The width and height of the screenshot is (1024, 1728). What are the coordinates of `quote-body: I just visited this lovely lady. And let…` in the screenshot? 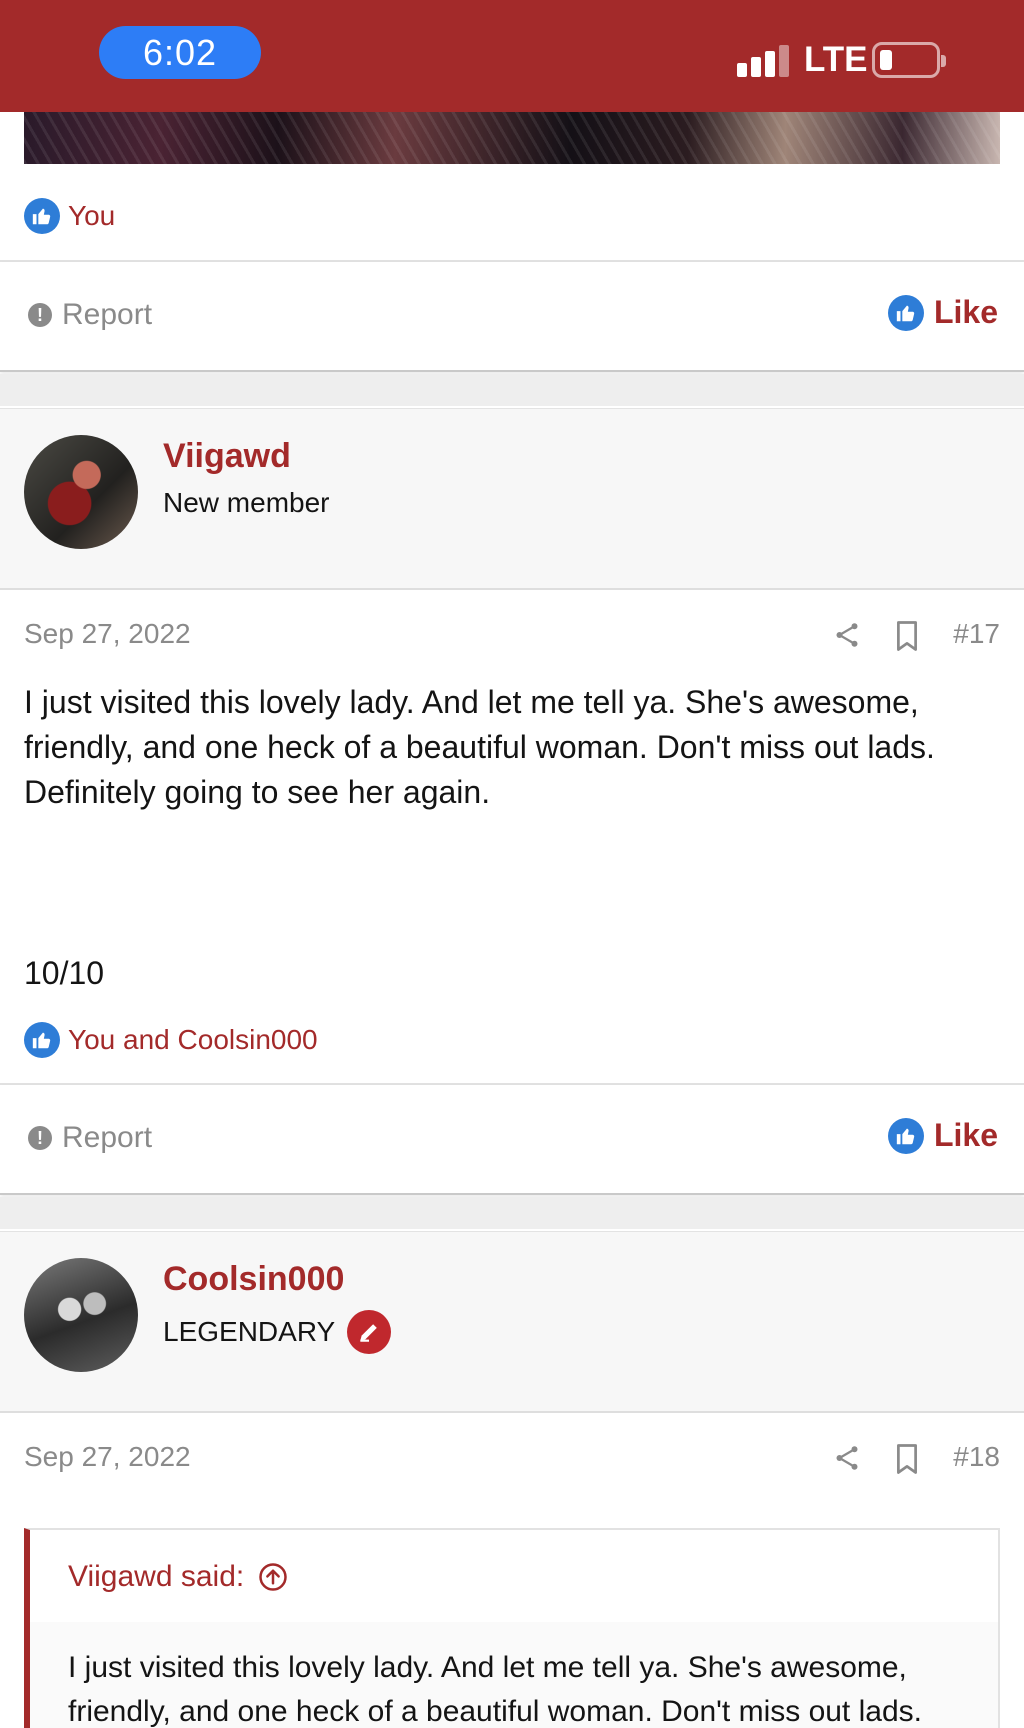 It's located at (495, 1689).